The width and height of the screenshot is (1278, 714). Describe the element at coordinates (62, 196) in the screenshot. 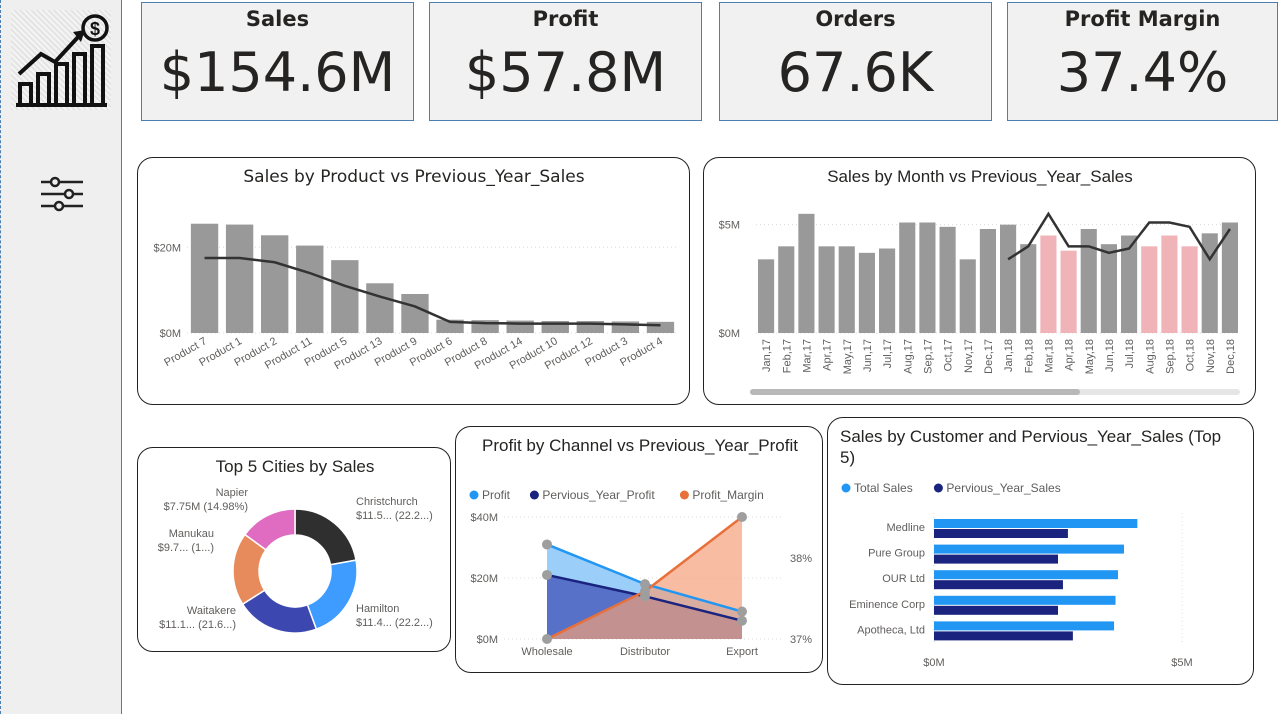

I see `sliders-filter-icon` at that location.